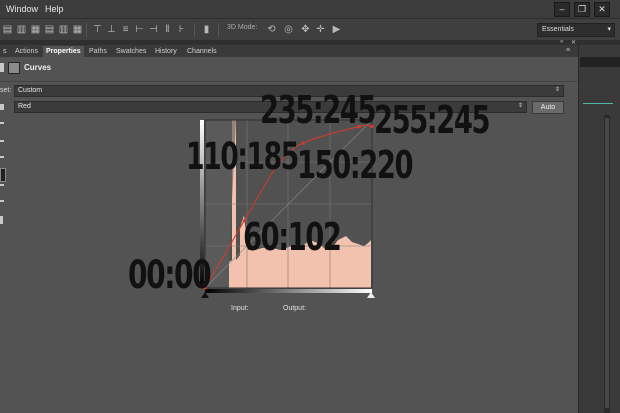 This screenshot has width=620, height=413. What do you see at coordinates (600, 62) in the screenshot?
I see `right-panel-header` at bounding box center [600, 62].